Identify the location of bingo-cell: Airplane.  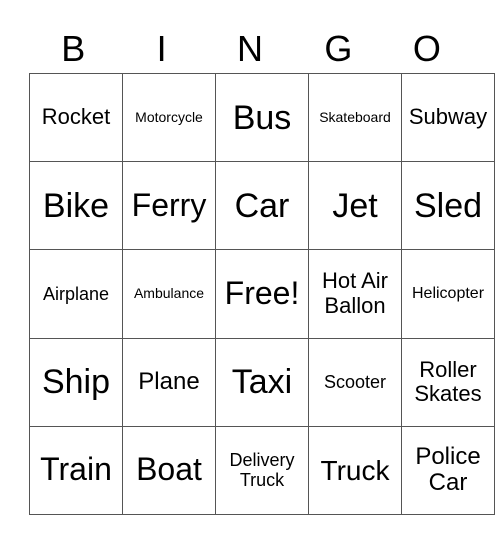
(76, 294).